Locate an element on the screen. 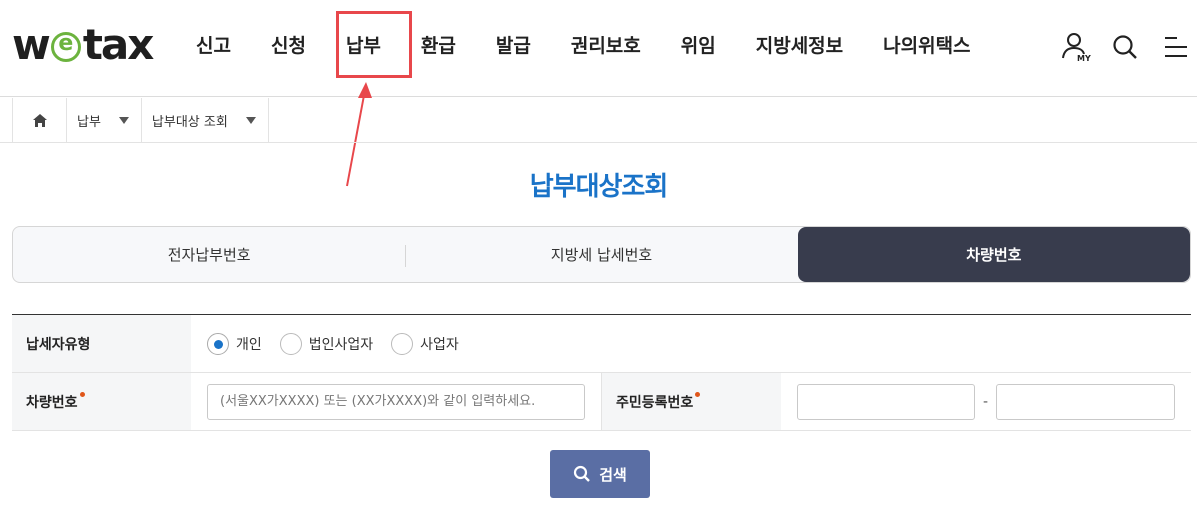  resident-number-header: 주민등록번호 is located at coordinates (691, 401).